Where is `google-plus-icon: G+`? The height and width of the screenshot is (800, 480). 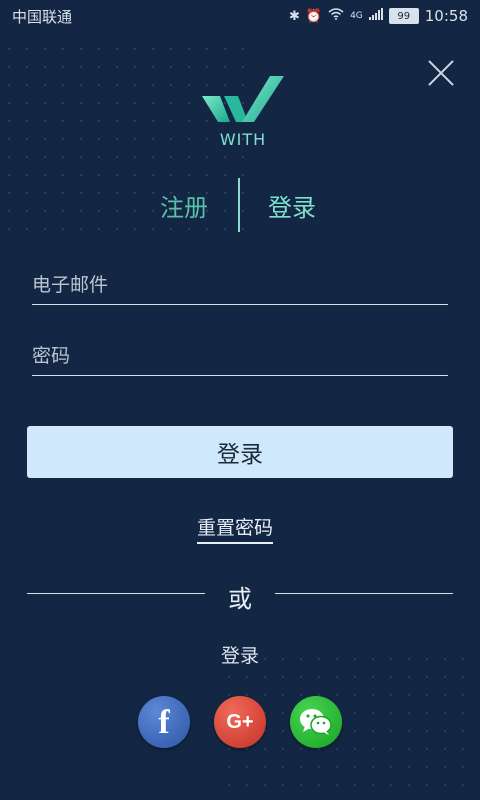 google-plus-icon: G+ is located at coordinates (240, 721).